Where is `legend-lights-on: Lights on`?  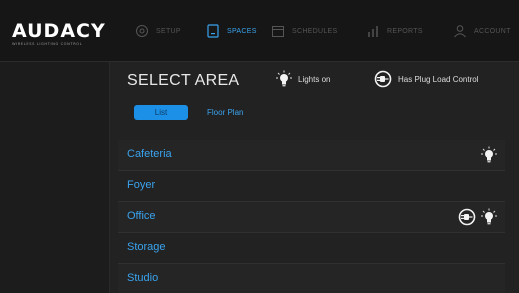
legend-lights-on: Lights on is located at coordinates (303, 79).